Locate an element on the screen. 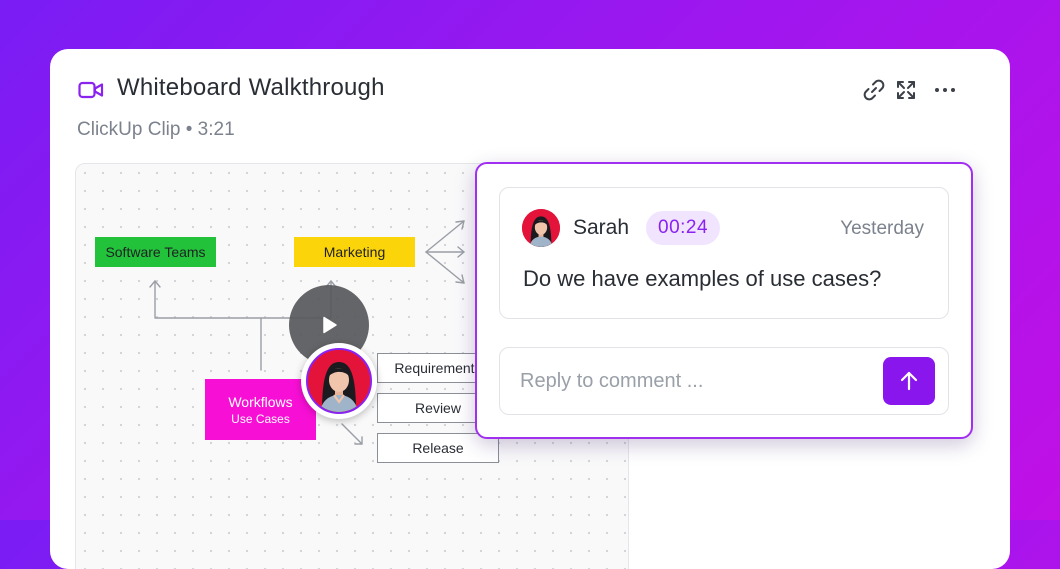 Image resolution: width=1060 pixels, height=569 pixels. arrow-up-icon is located at coordinates (909, 381).